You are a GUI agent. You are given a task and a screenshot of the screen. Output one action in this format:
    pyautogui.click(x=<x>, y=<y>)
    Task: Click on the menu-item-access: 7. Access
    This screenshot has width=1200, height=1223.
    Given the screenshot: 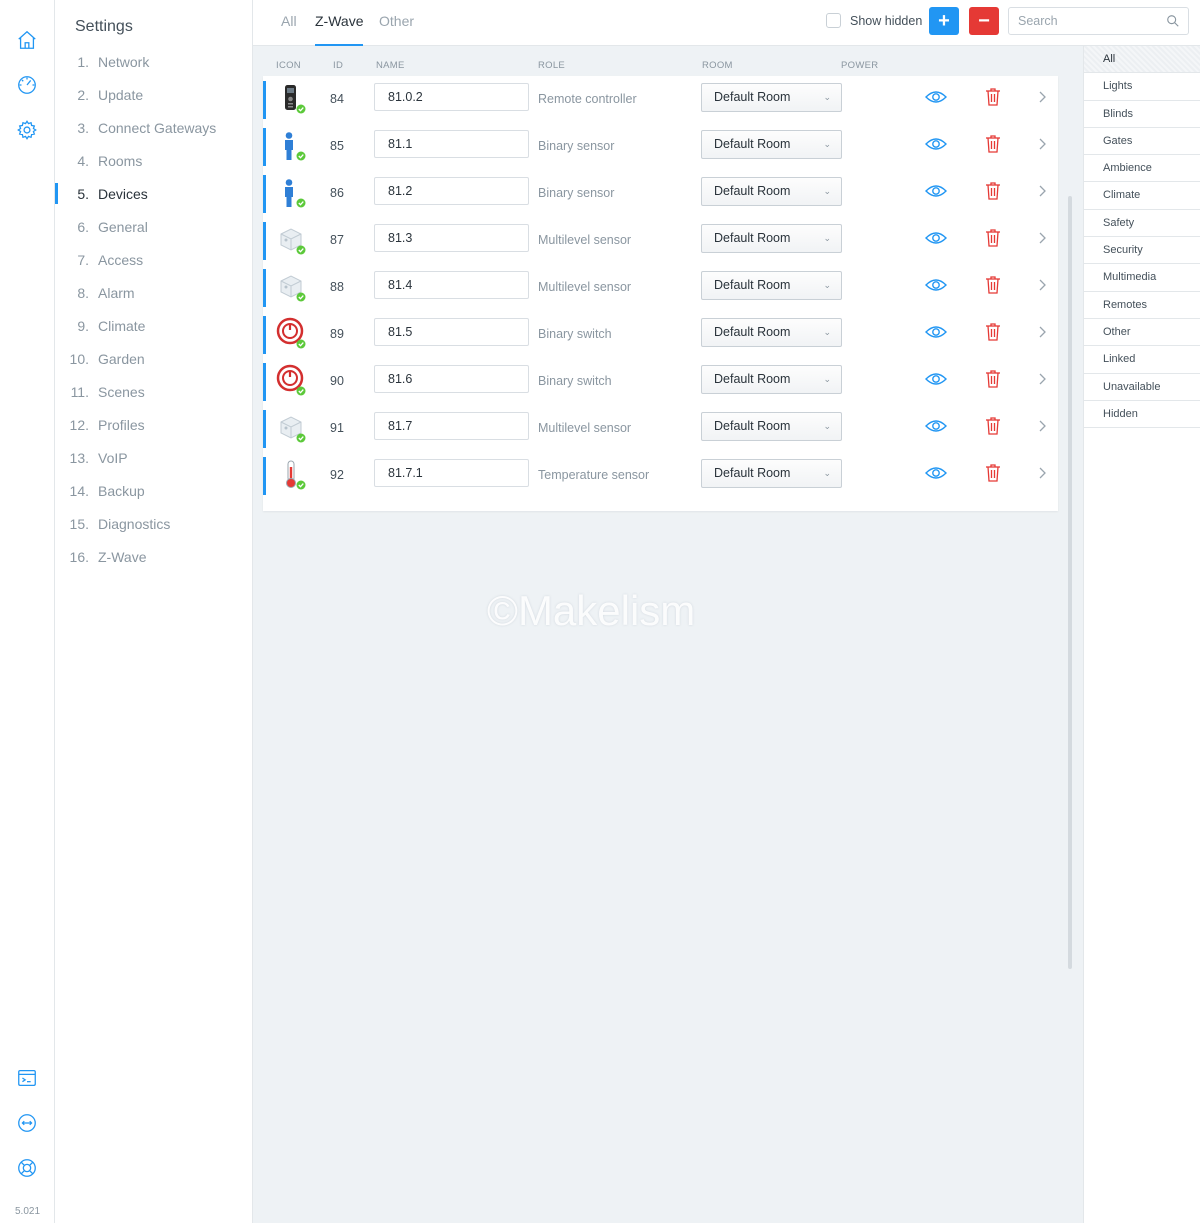 What is the action you would take?
    pyautogui.click(x=154, y=259)
    